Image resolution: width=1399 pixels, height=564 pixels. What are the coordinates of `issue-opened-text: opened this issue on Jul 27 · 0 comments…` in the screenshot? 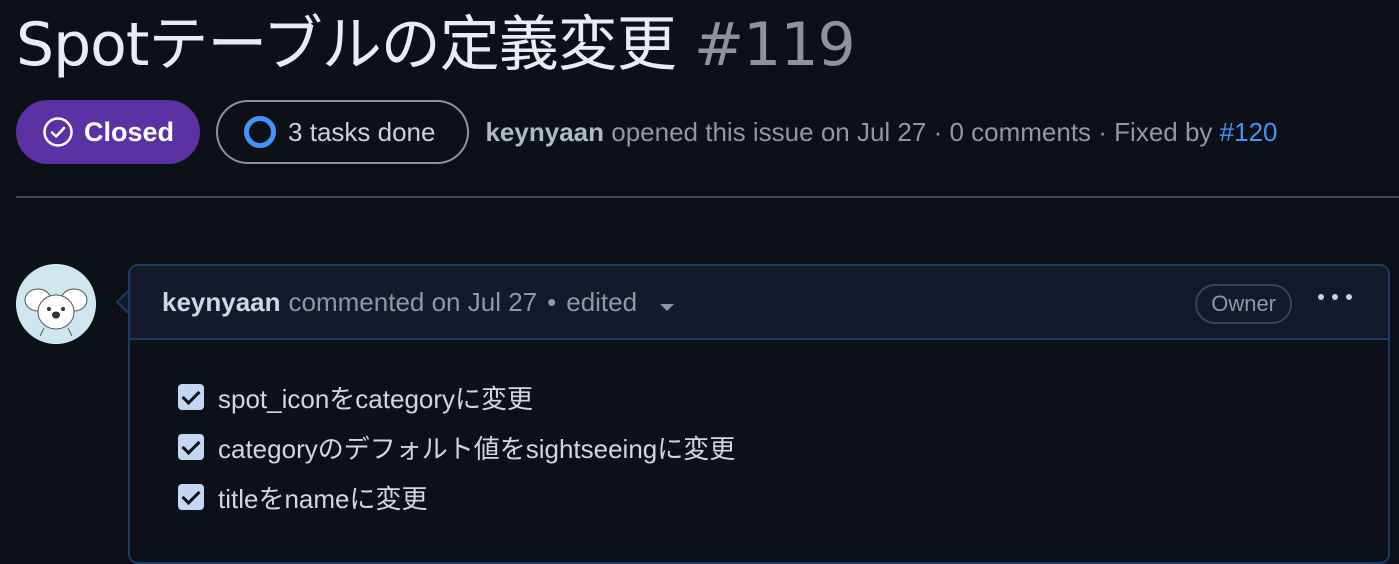 It's located at (912, 131).